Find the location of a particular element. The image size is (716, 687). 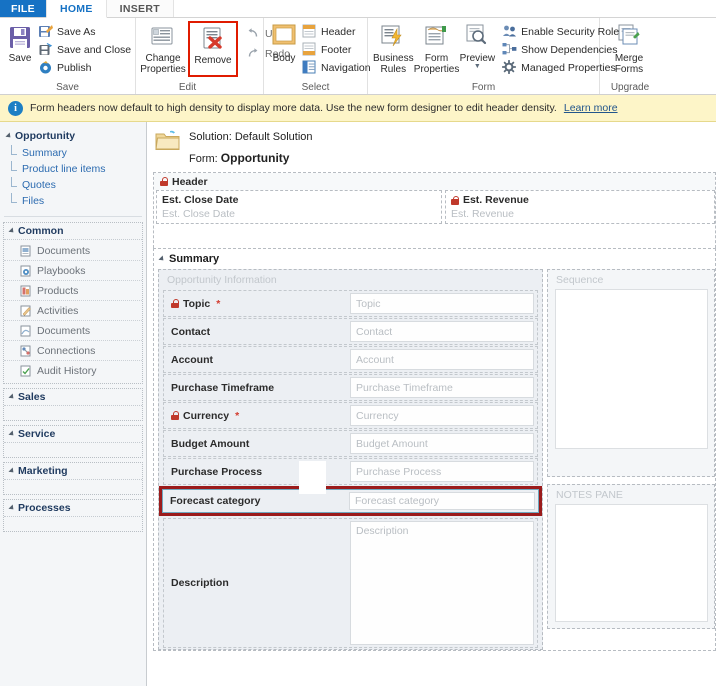

nav-item-label: Audit History is located at coordinates (67, 371).